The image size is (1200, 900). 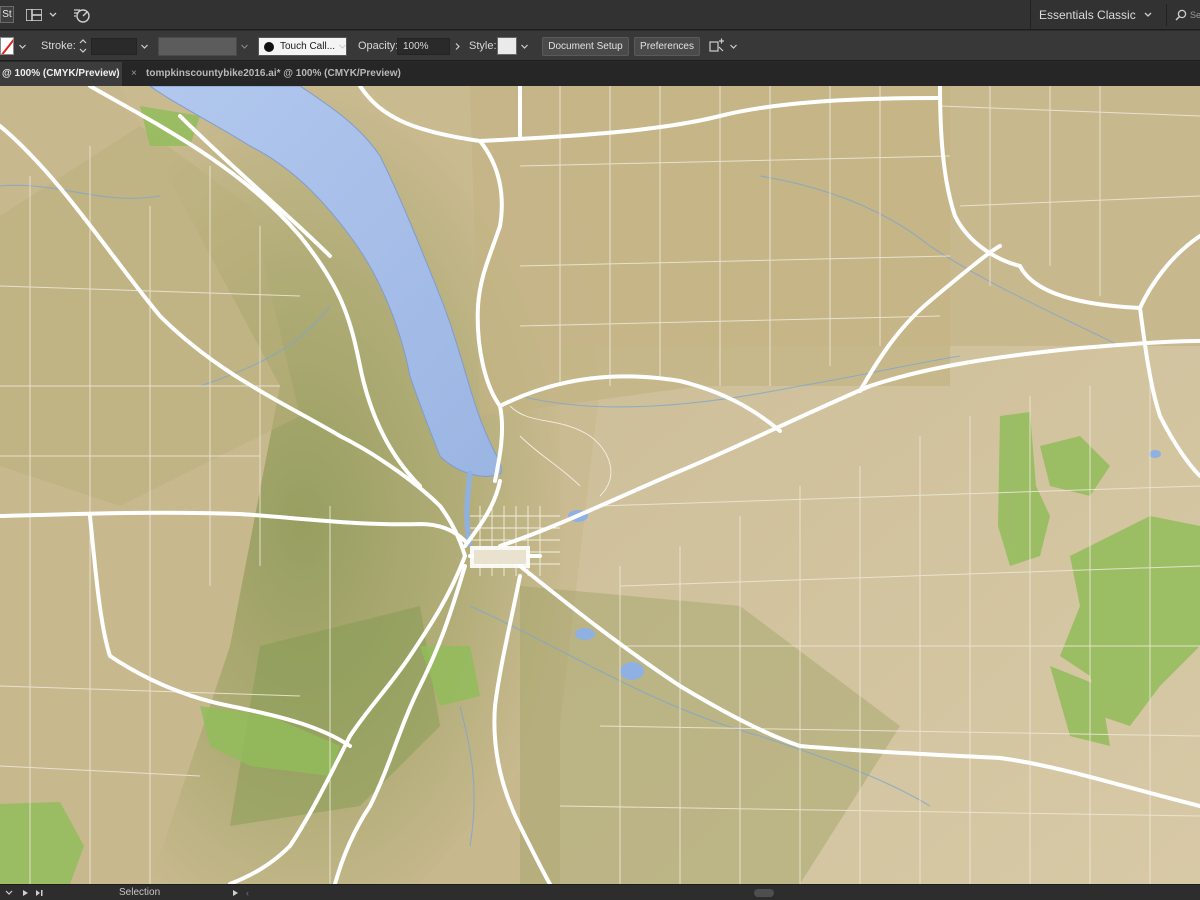 I want to click on preferences-button: Preferences, so click(x=667, y=46).